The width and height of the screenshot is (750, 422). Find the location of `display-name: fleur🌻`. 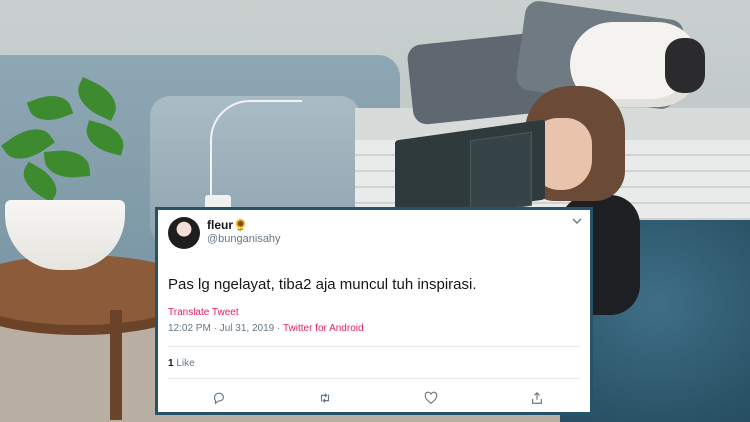

display-name: fleur🌻 is located at coordinates (227, 225).